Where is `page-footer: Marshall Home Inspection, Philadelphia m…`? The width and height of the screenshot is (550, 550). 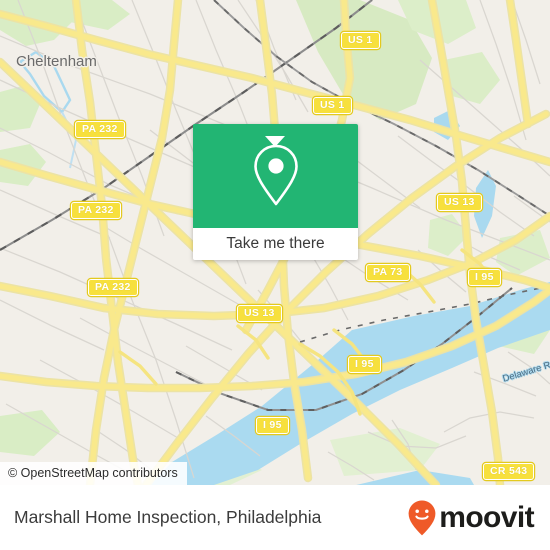 page-footer: Marshall Home Inspection, Philadelphia m… is located at coordinates (275, 517).